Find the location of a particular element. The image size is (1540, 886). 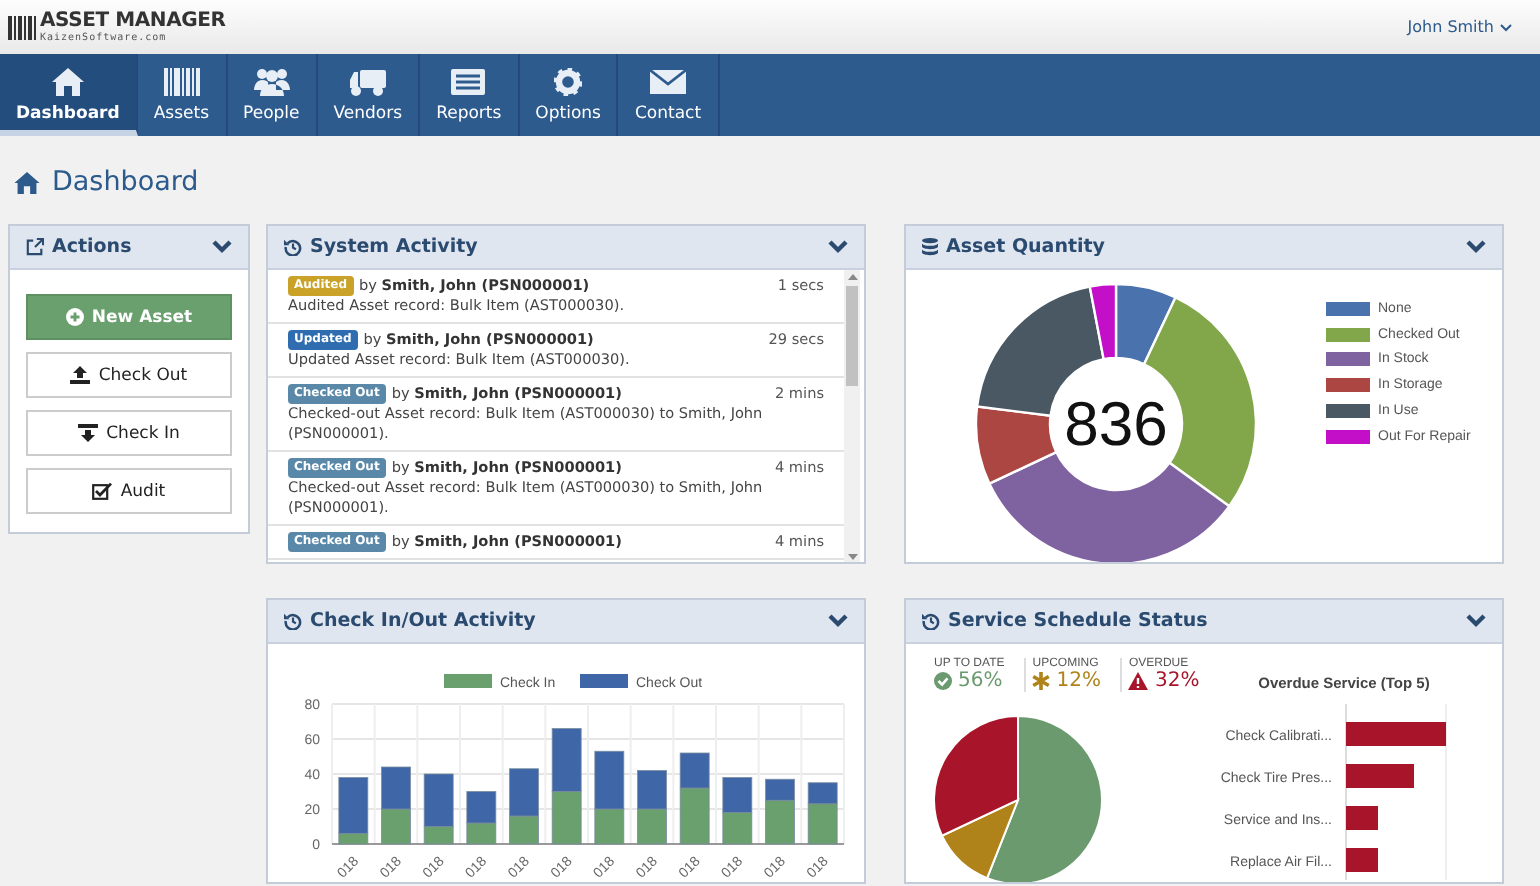

nav-tab: Reports is located at coordinates (470, 95).